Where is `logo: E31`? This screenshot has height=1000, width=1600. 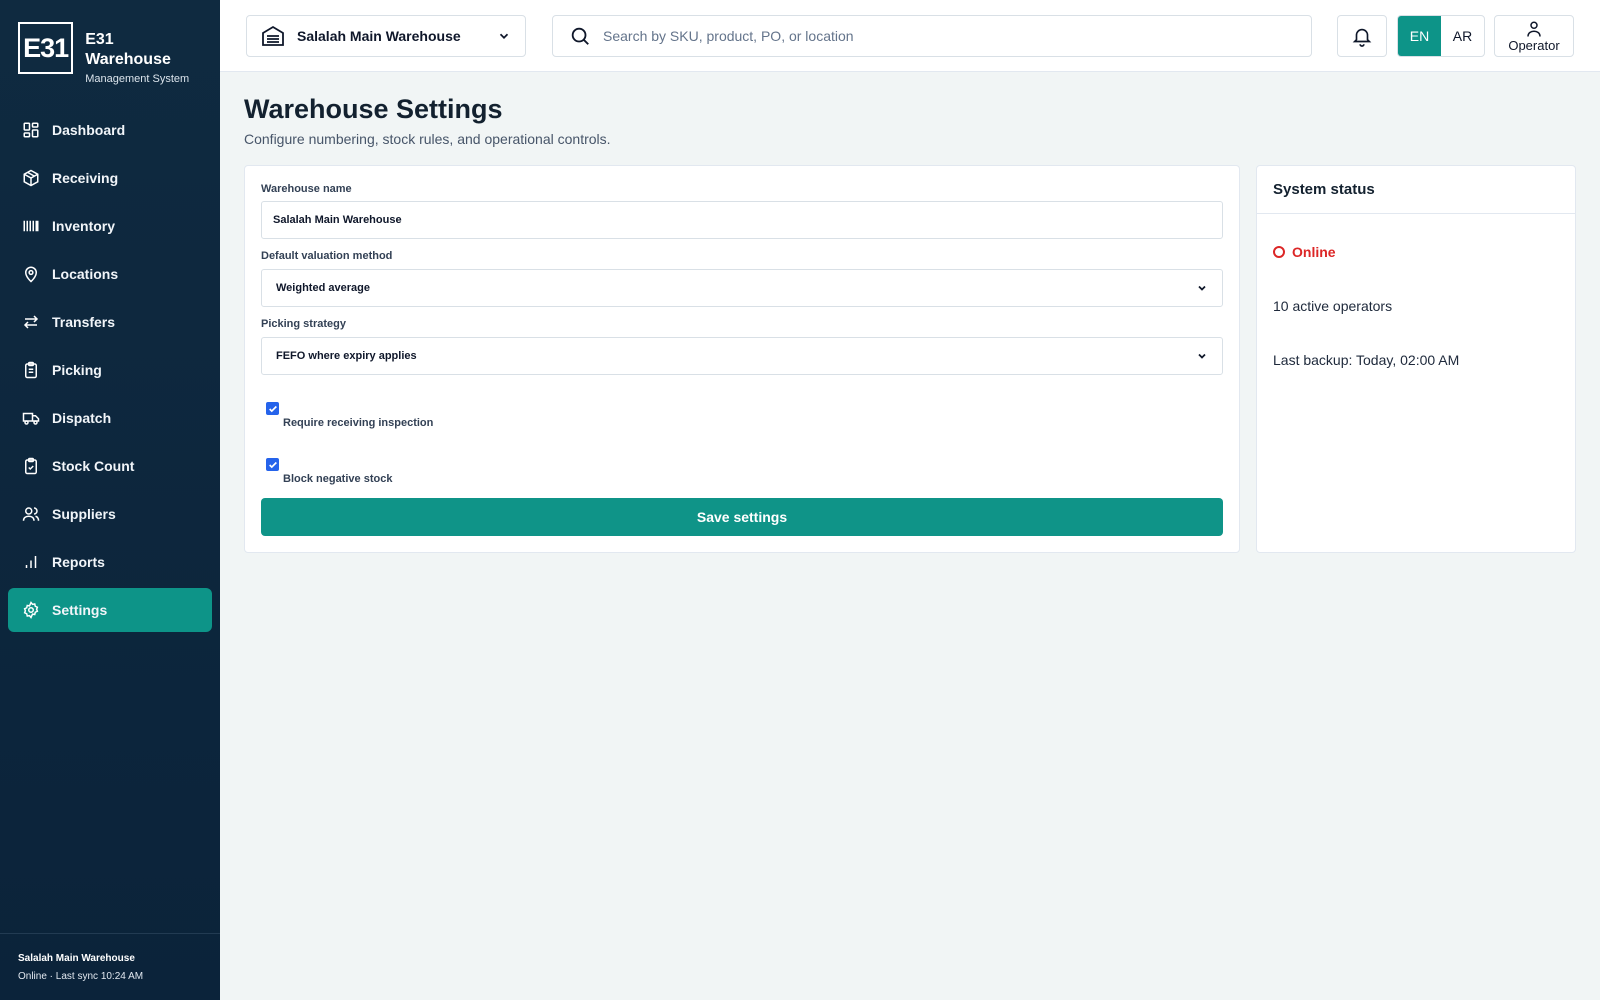
logo: E31 is located at coordinates (46, 48).